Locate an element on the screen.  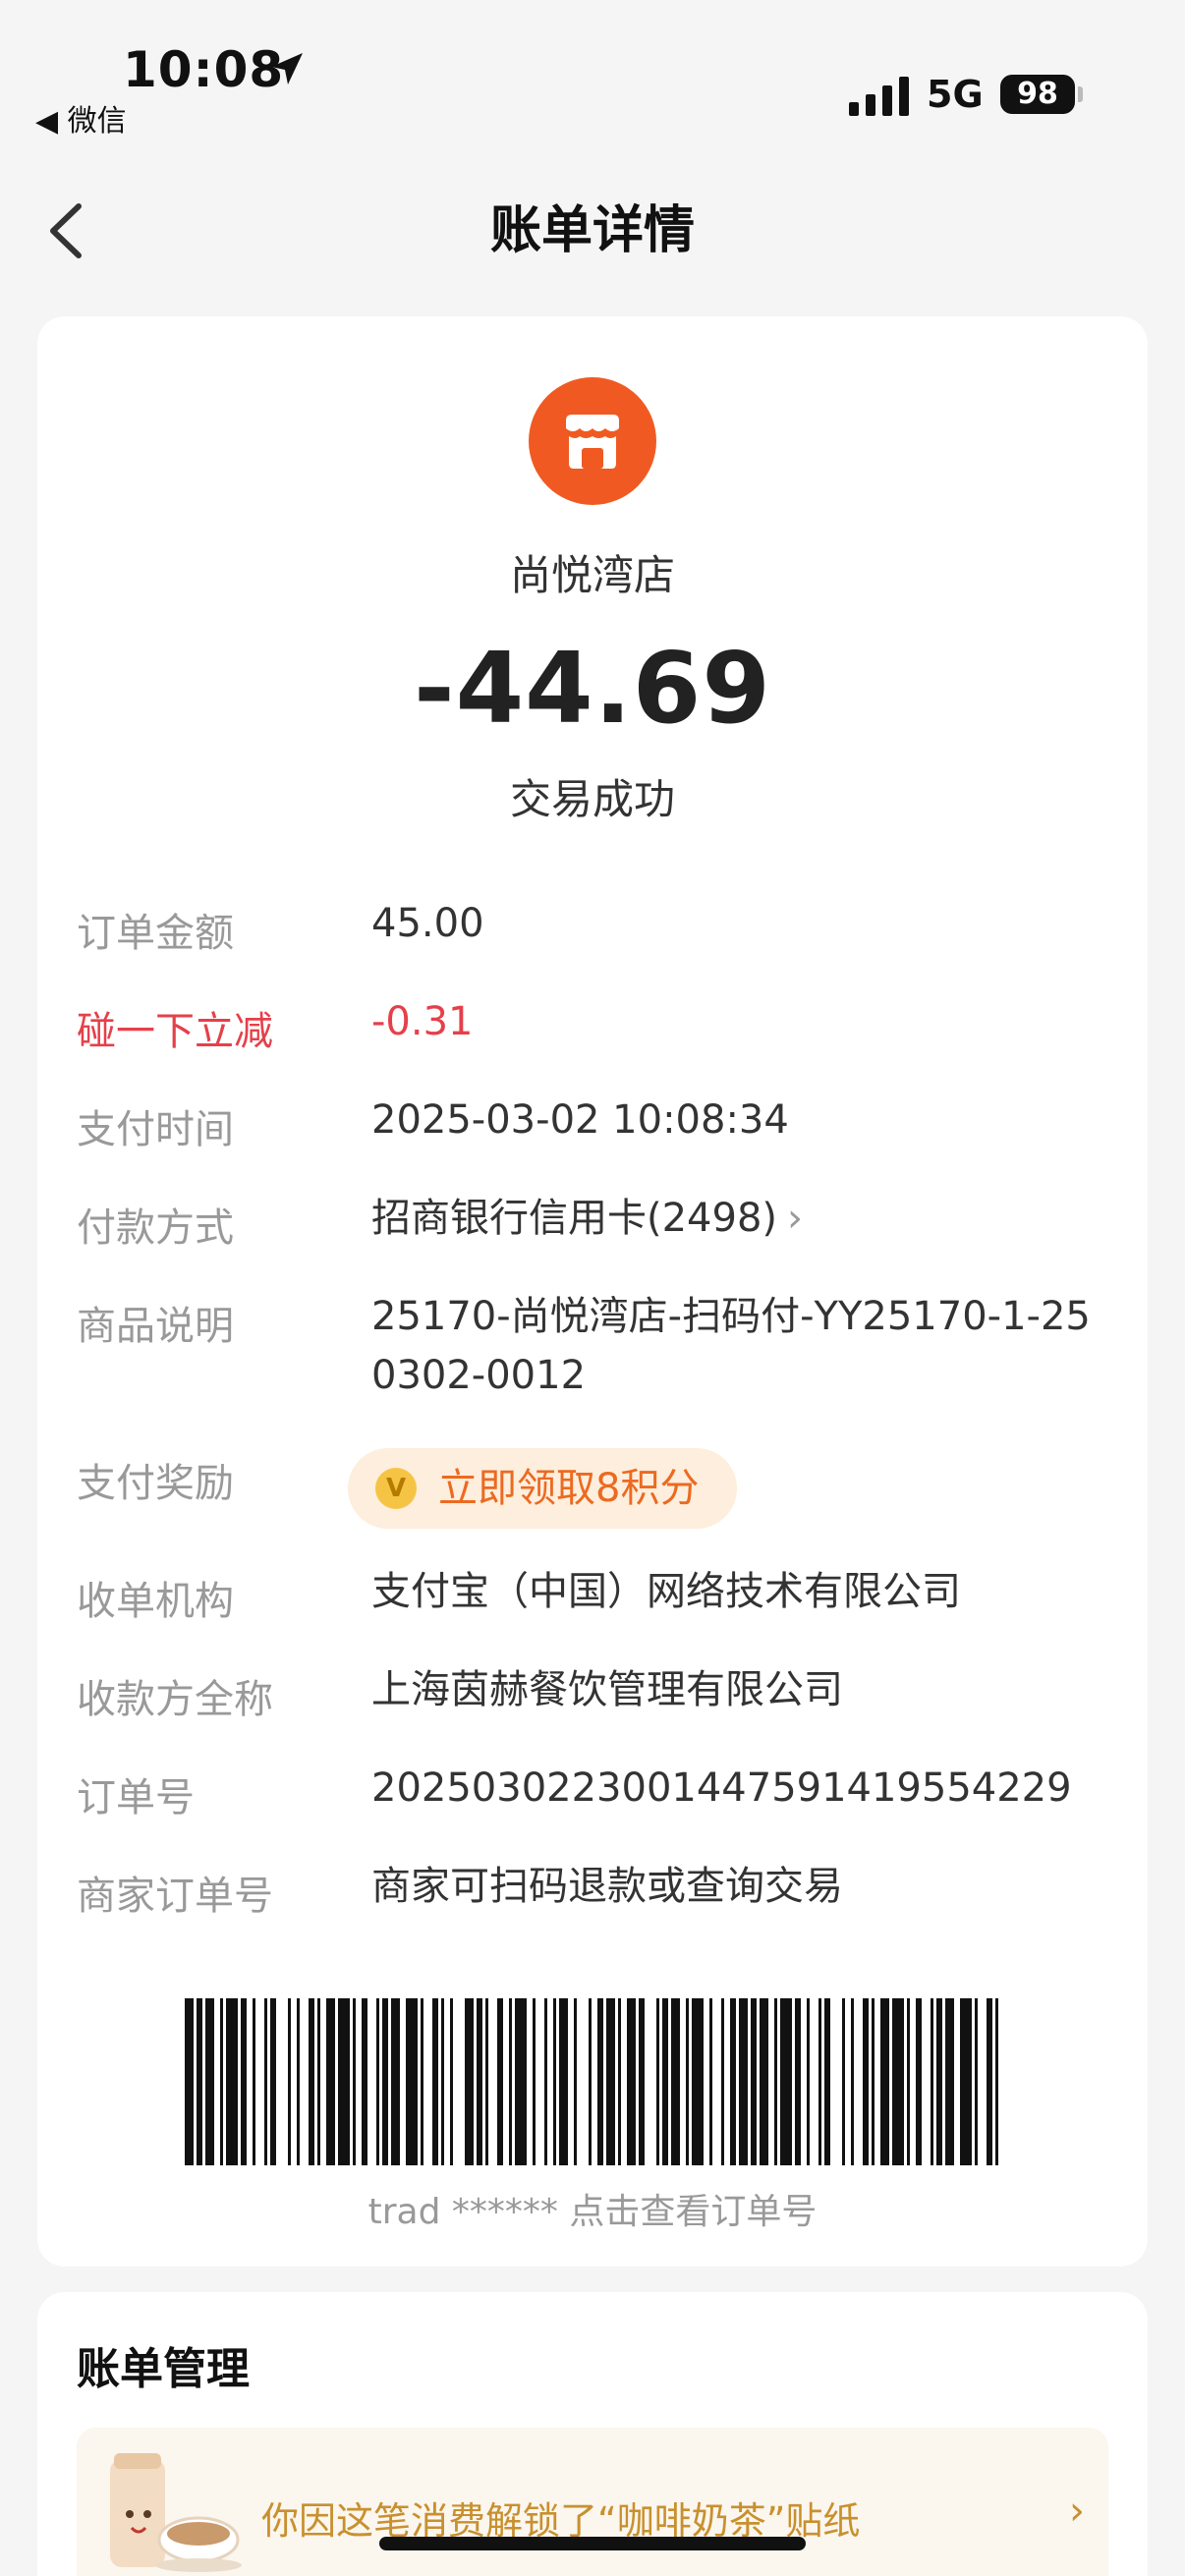
transaction-status: 交易成功 is located at coordinates (592, 799).